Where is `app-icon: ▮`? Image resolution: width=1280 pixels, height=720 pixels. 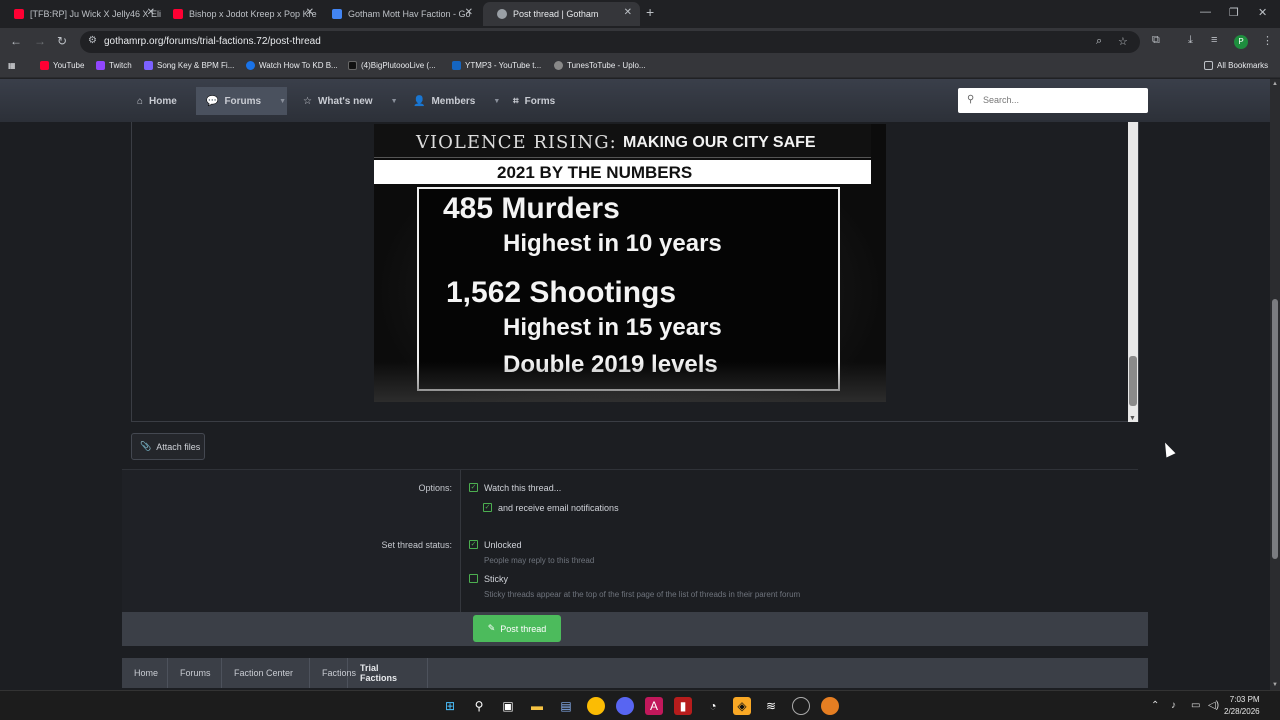 app-icon: ▮ is located at coordinates (683, 706).